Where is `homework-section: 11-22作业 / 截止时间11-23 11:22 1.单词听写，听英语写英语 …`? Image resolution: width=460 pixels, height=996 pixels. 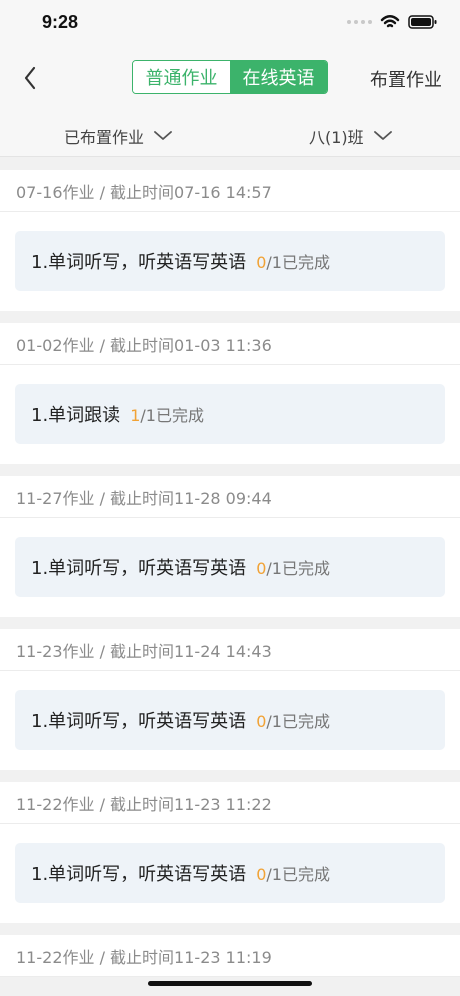 homework-section: 11-22作业 / 截止时间11-23 11:22 1.单词听写，听英语写英语 … is located at coordinates (230, 852).